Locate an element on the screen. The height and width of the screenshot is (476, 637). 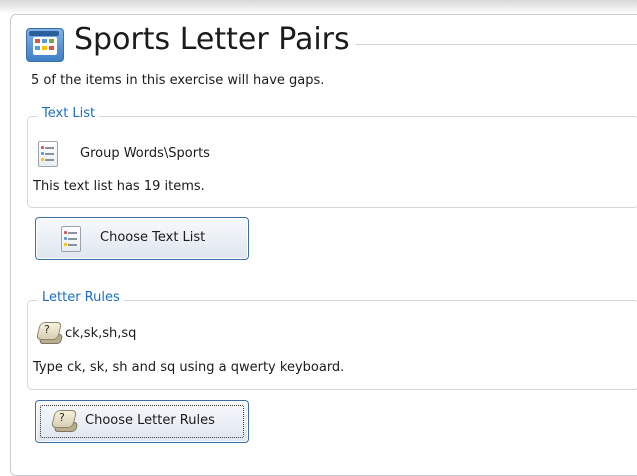
letter-rules-name: ck,sk,sh,sq is located at coordinates (101, 333).